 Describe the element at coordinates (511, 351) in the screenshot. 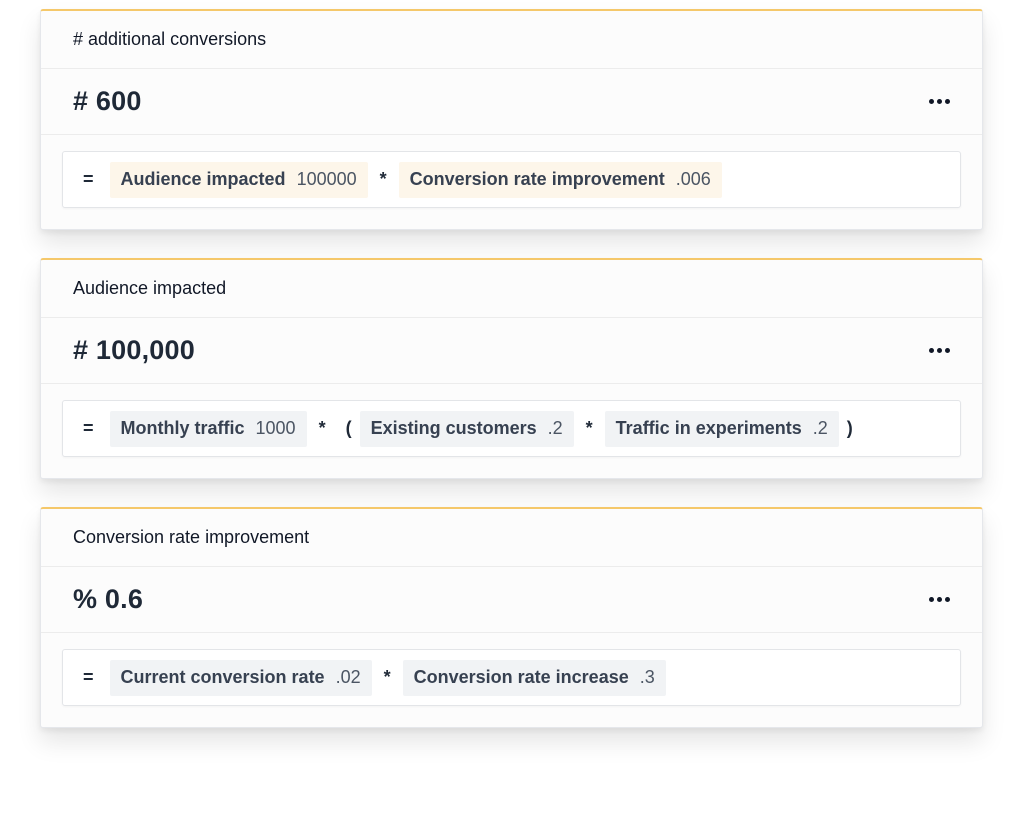

I see `value-row: # 100,000` at that location.